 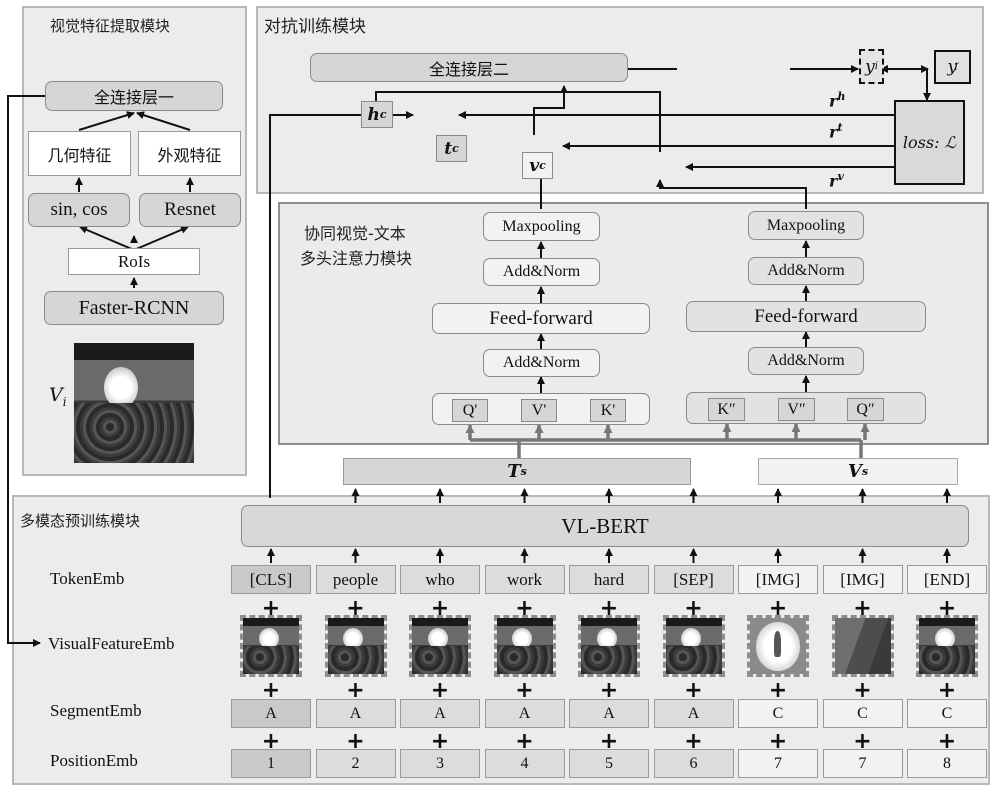 What do you see at coordinates (134, 308) in the screenshot?
I see `faster-rcnn-box: Faster-RCNN` at bounding box center [134, 308].